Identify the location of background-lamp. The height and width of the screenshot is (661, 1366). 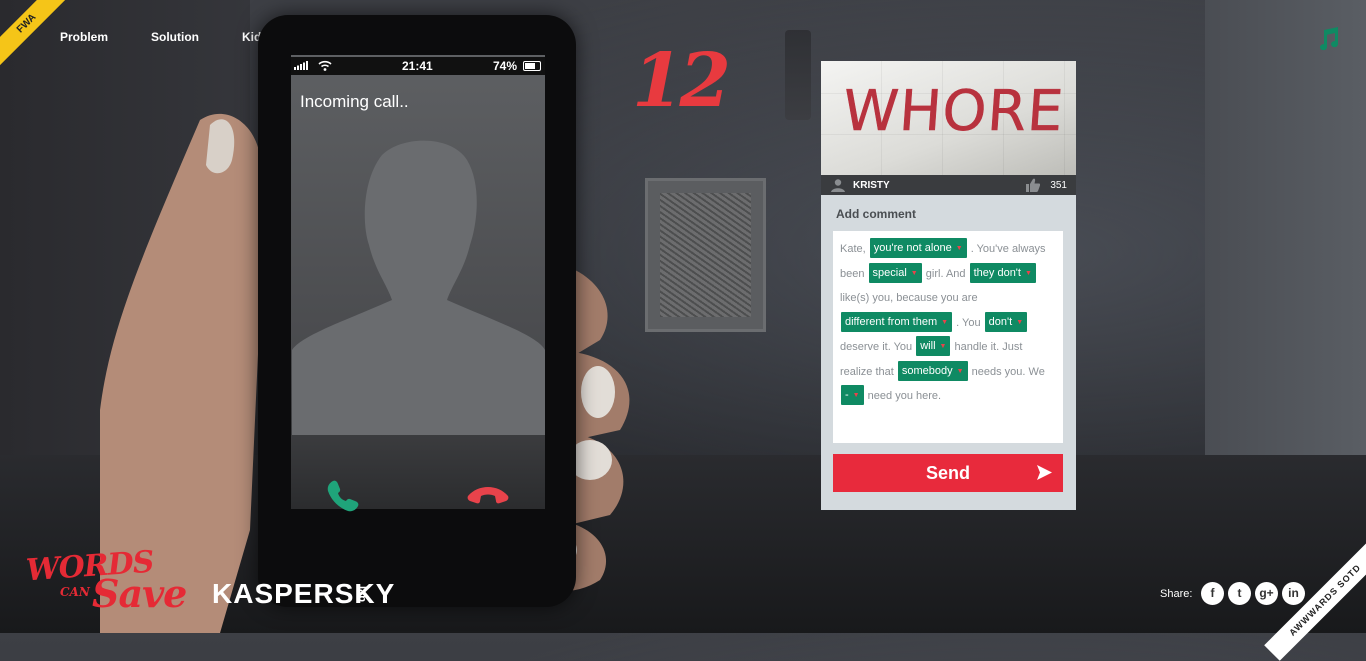
(798, 75).